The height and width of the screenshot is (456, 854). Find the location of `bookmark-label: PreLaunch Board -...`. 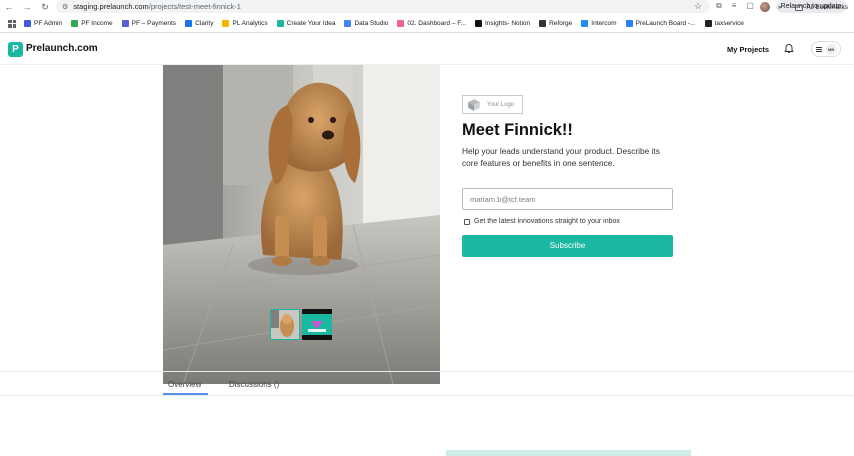

bookmark-label: PreLaunch Board -... is located at coordinates (665, 23).